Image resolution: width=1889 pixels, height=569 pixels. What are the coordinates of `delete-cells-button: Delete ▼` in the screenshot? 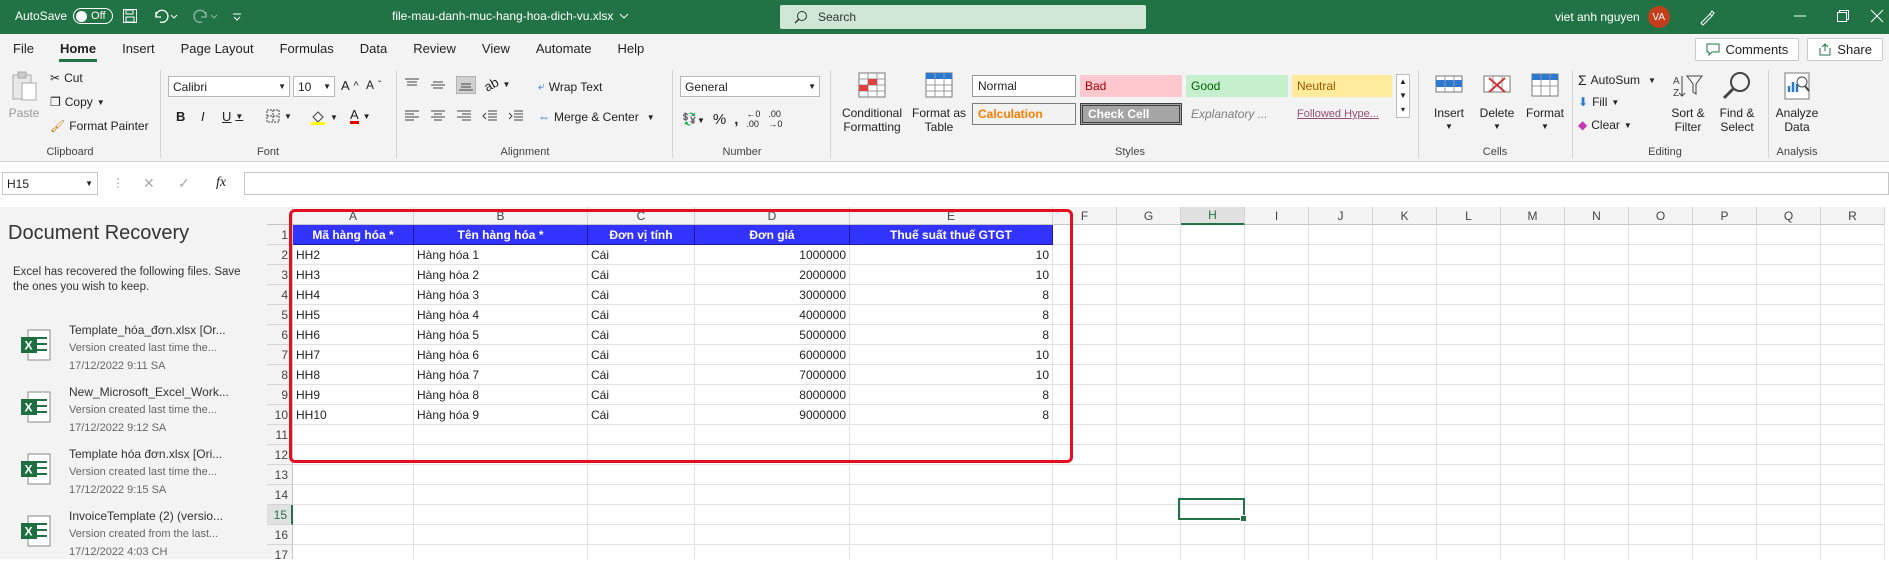 It's located at (1497, 102).